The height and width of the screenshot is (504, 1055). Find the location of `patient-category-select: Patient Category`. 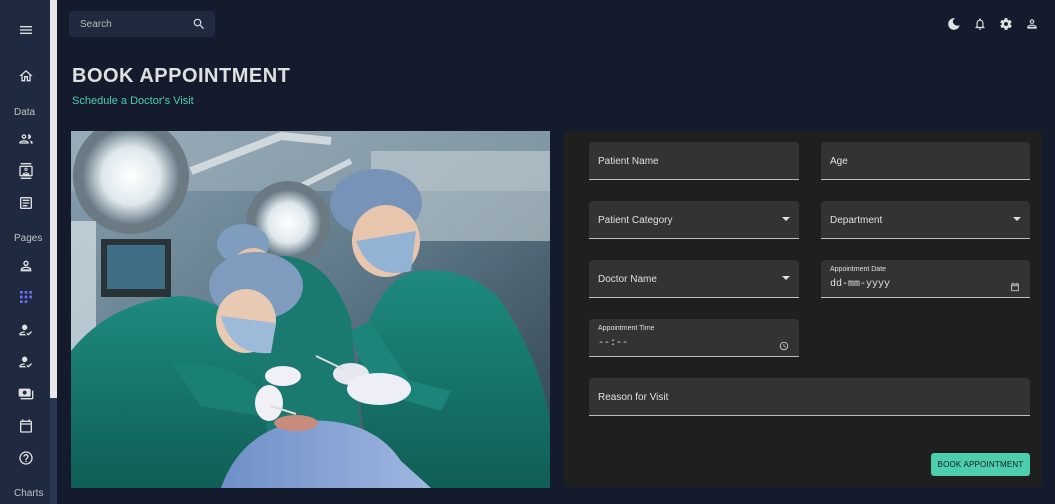

patient-category-select: Patient Category is located at coordinates (694, 220).